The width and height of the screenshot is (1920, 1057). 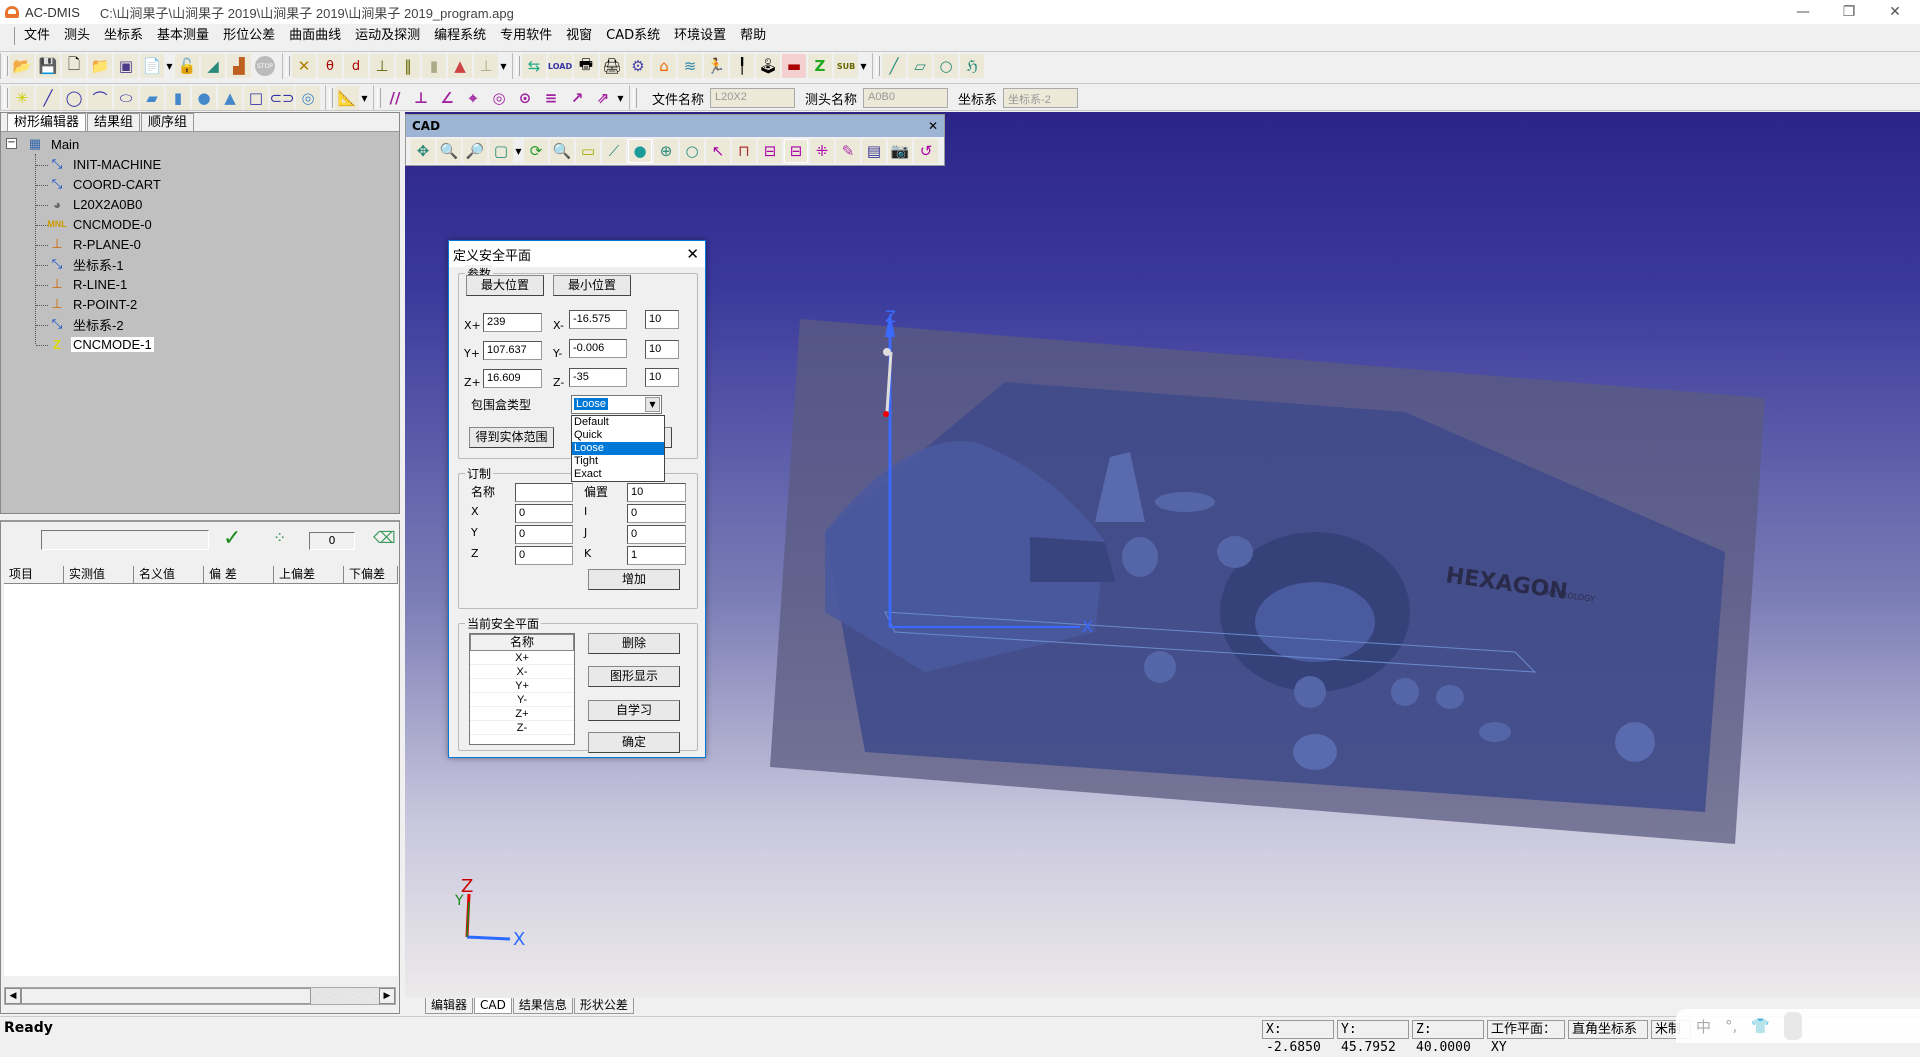 What do you see at coordinates (518, 151) in the screenshot?
I see `view-dropdown-icon: ▼` at bounding box center [518, 151].